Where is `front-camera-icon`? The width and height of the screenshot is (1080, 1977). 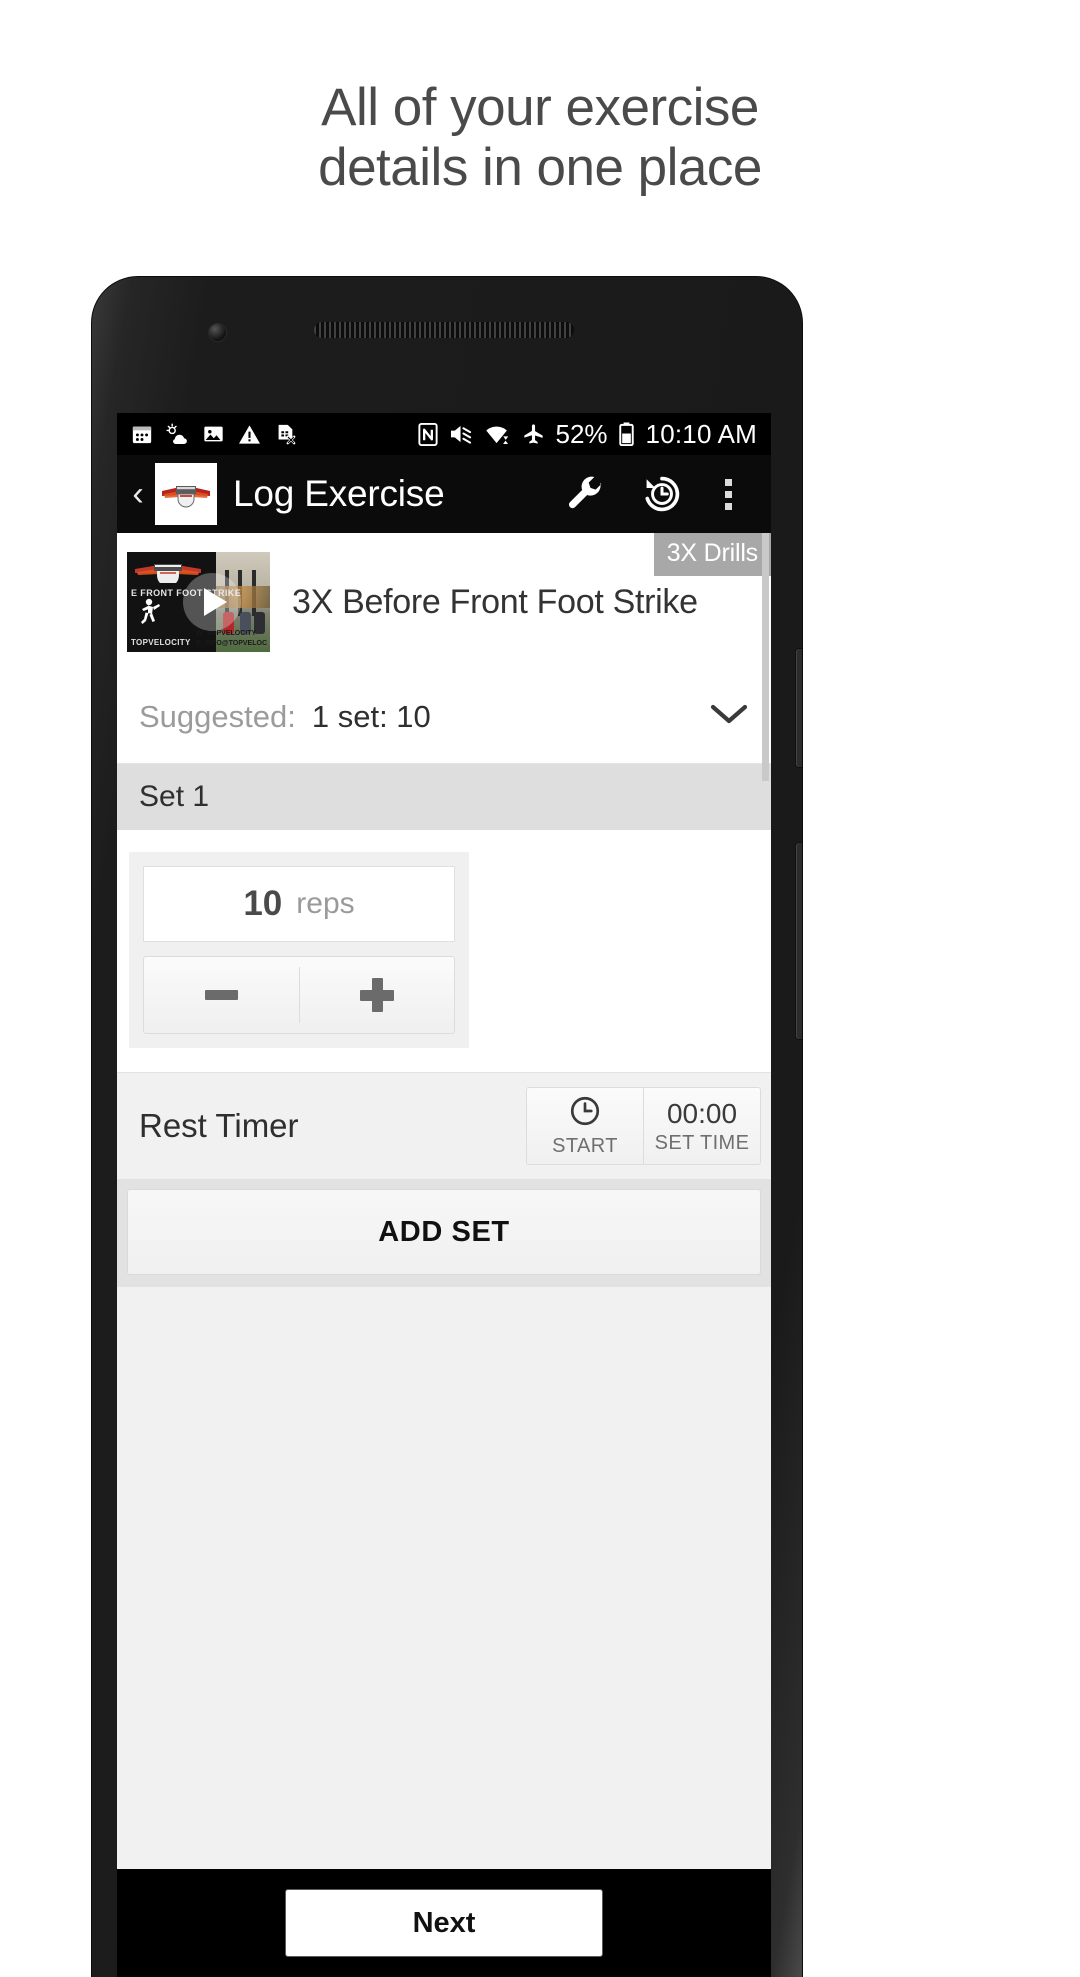 front-camera-icon is located at coordinates (217, 332).